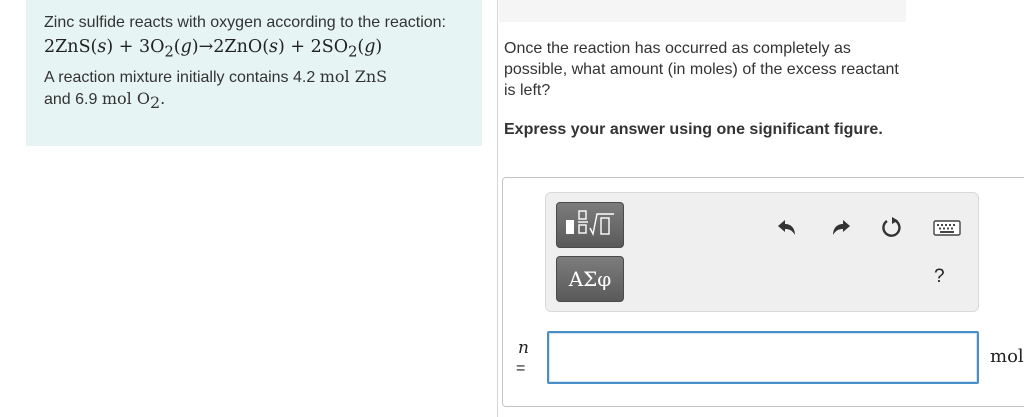 The width and height of the screenshot is (1024, 417). I want to click on answer-variable: n, so click(523, 348).